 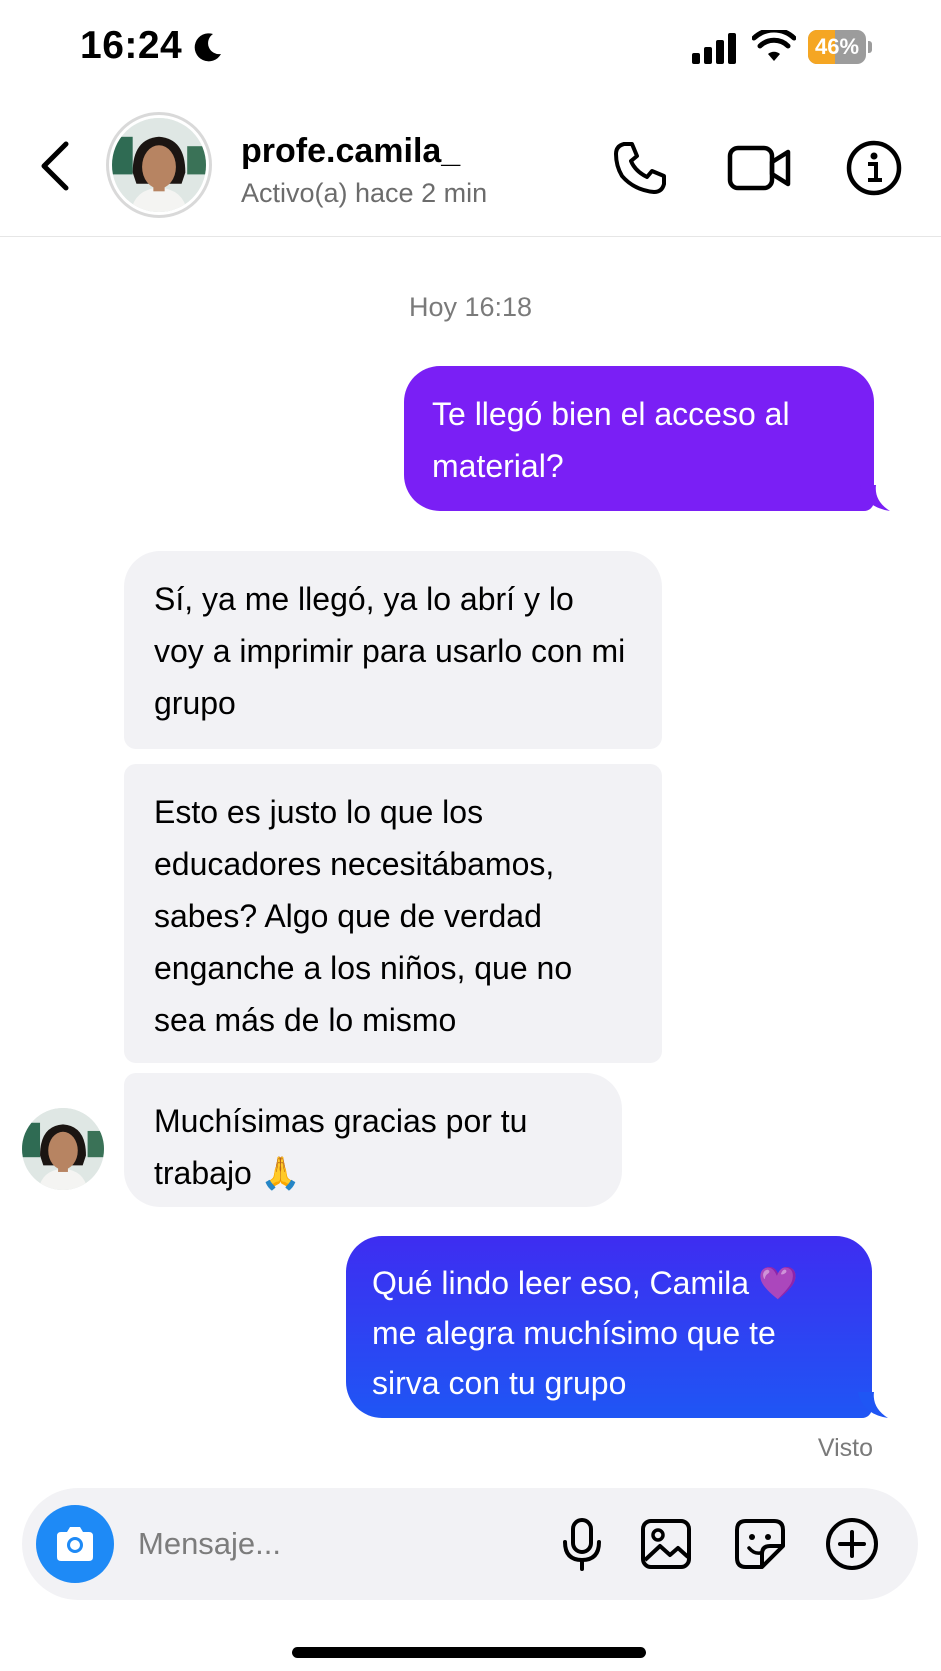 What do you see at coordinates (341, 1147) in the screenshot?
I see `message-text: Muchísimas gracias por tu trabajo` at bounding box center [341, 1147].